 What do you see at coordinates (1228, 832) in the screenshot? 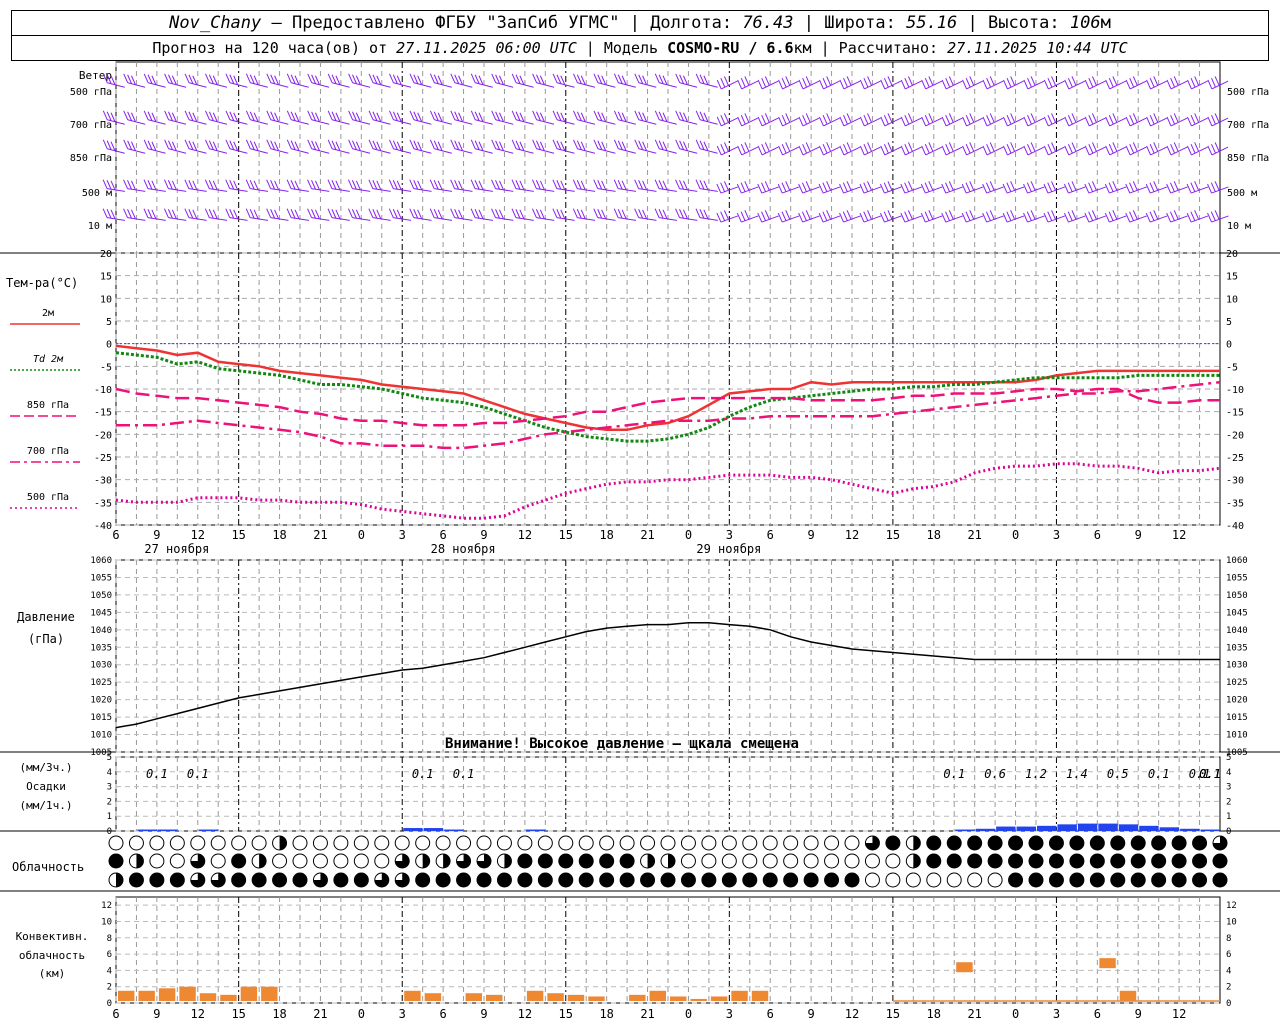
I see `precip-tick-right: 0` at bounding box center [1228, 832].